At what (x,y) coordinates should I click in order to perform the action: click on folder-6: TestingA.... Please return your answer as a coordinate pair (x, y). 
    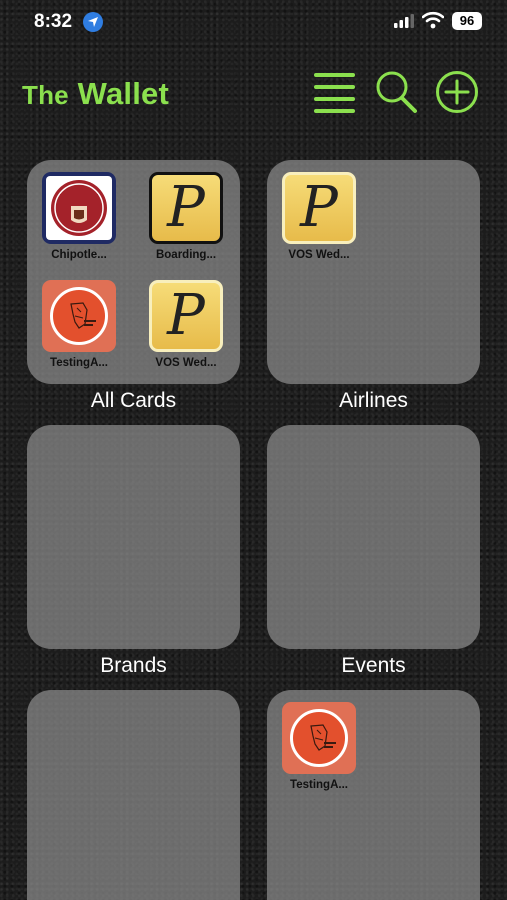
    Looking at the image, I should click on (373, 795).